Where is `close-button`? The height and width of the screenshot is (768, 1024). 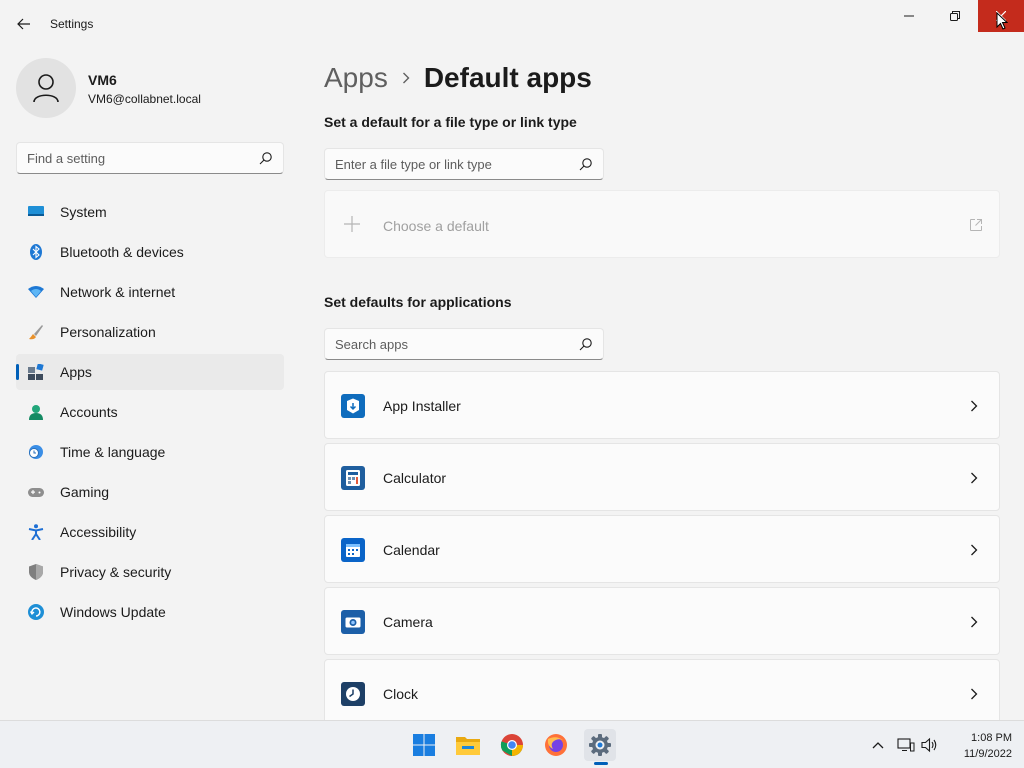 close-button is located at coordinates (1001, 16).